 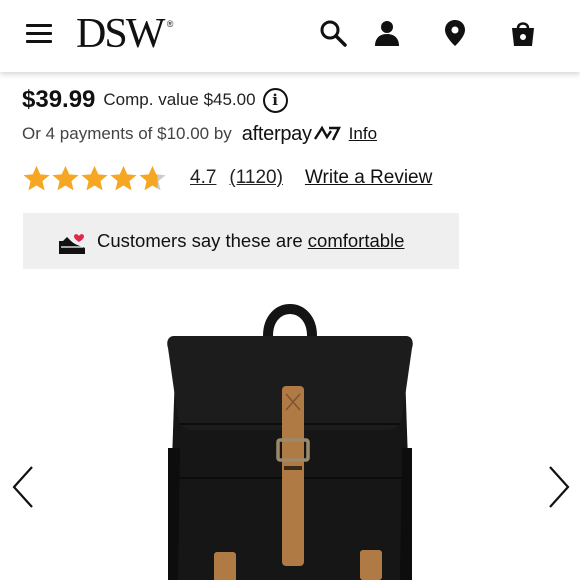 What do you see at coordinates (59, 99) in the screenshot?
I see `sale-price: $39.99` at bounding box center [59, 99].